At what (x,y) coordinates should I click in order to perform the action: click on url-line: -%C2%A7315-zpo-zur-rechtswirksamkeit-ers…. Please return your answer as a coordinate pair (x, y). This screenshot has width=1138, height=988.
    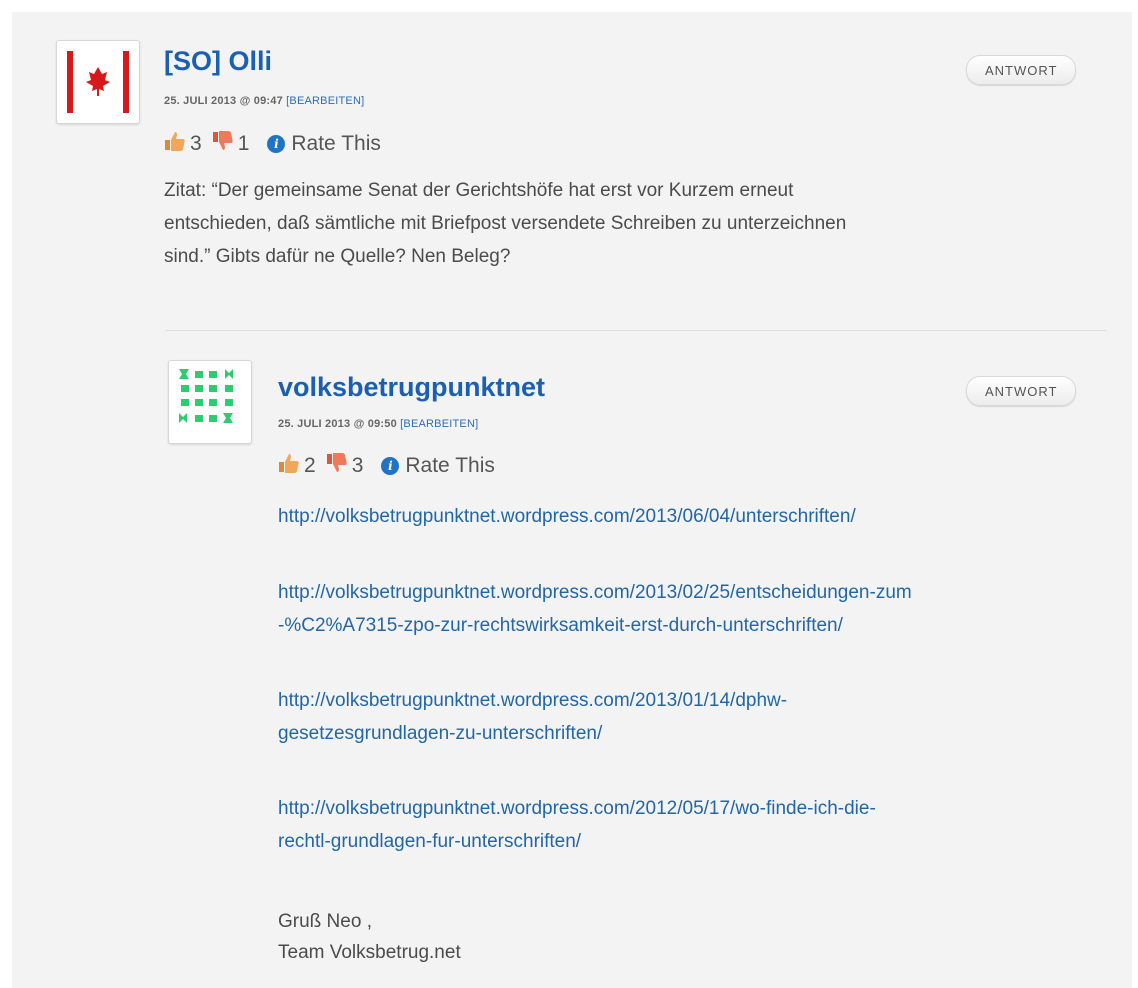
    Looking at the image, I should click on (560, 625).